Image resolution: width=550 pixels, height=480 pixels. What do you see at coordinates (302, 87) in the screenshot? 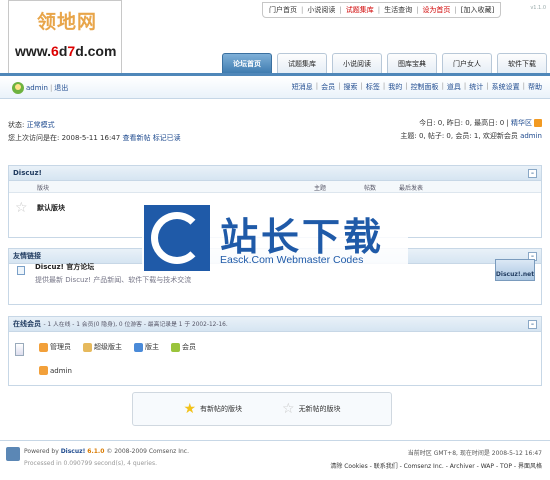
I see `nav-pm: 短消息` at bounding box center [302, 87].